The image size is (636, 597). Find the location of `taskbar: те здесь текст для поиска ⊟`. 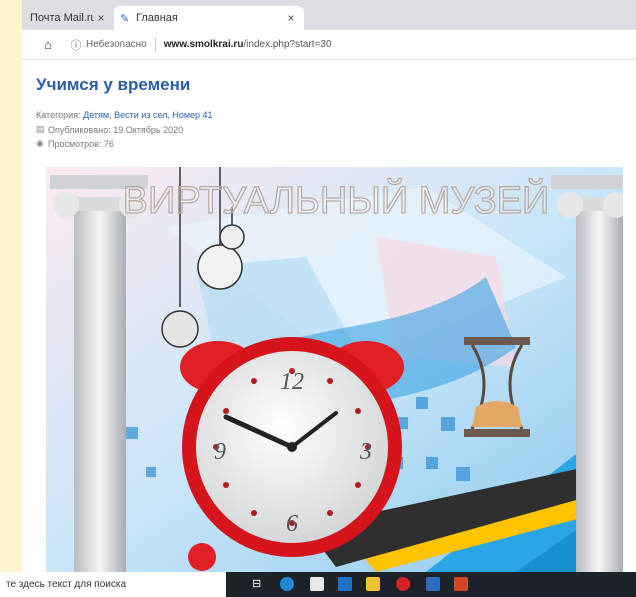

taskbar: те здесь текст для поиска ⊟ is located at coordinates (318, 584).